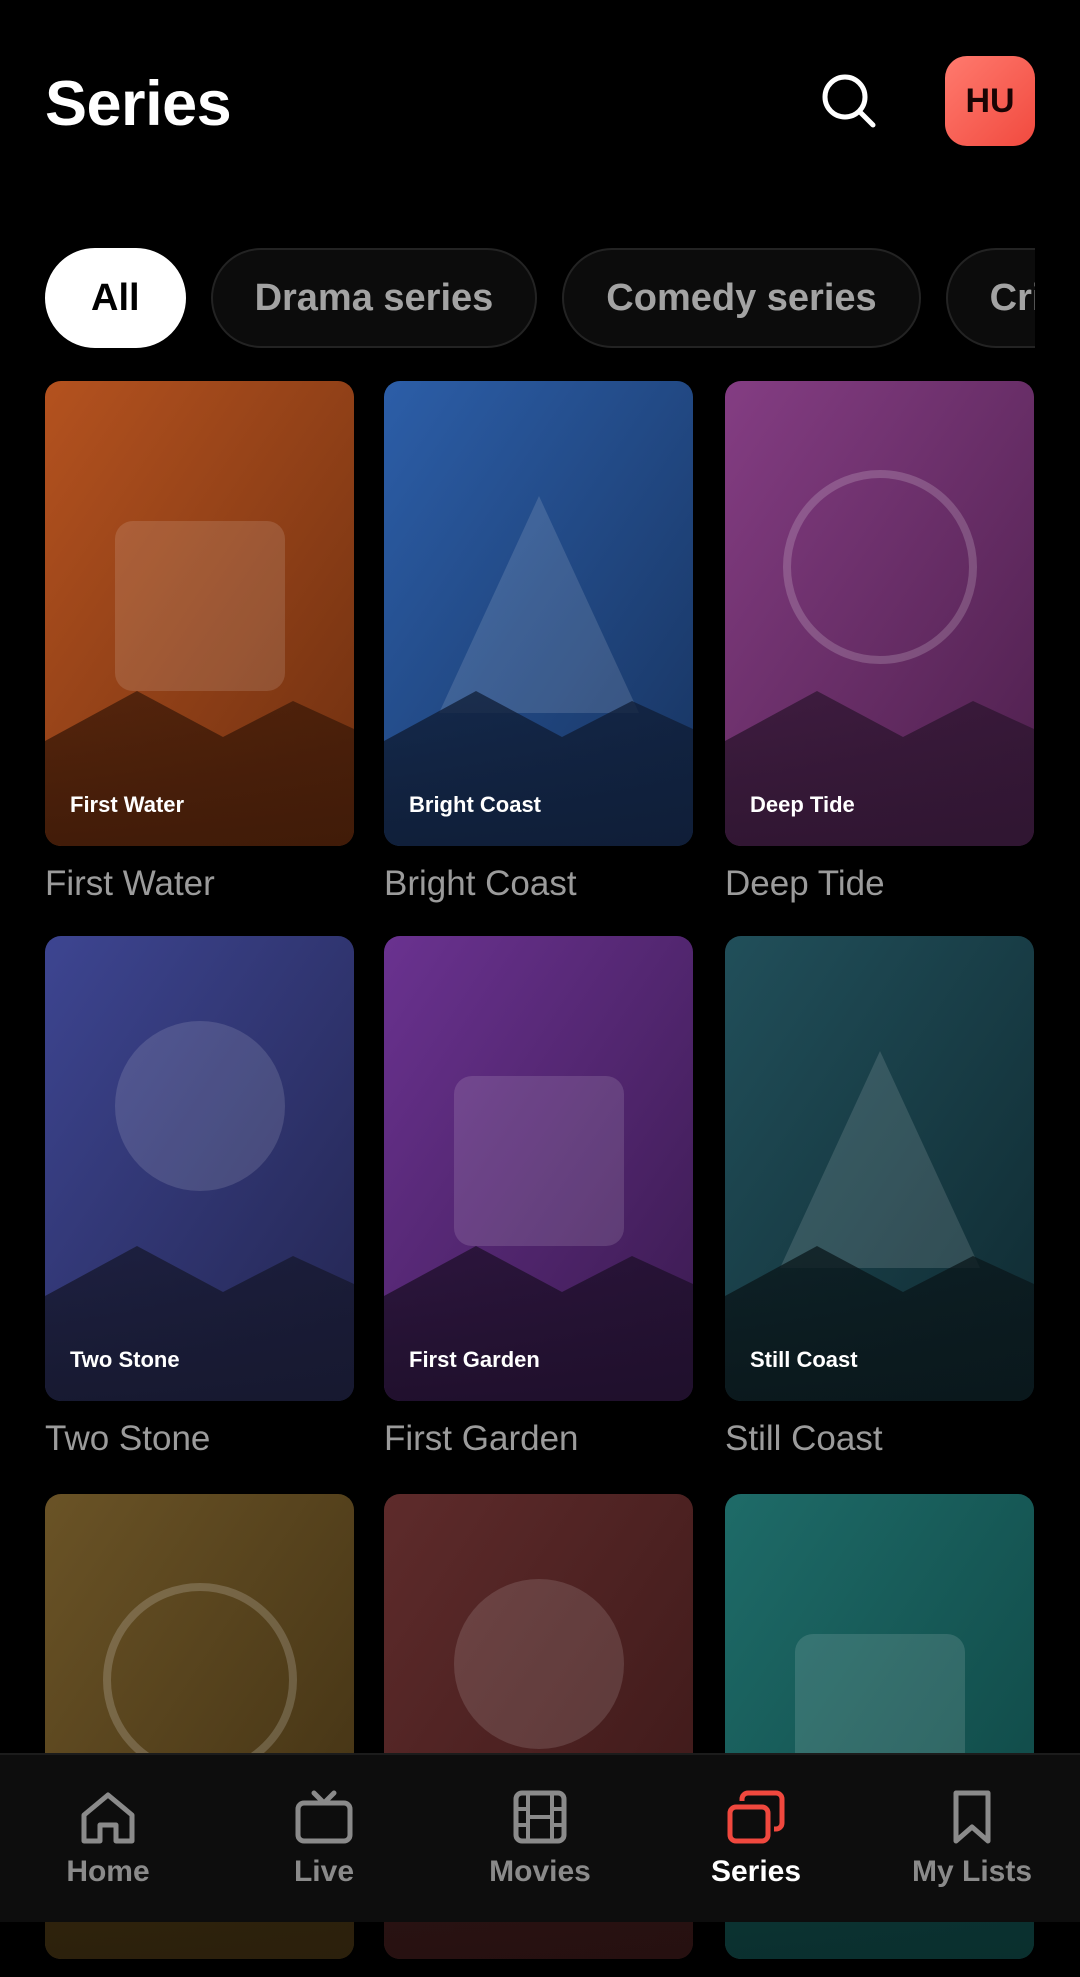 The width and height of the screenshot is (1080, 1977). Describe the element at coordinates (879, 1168) in the screenshot. I see `series-poster: Still Coast` at that location.